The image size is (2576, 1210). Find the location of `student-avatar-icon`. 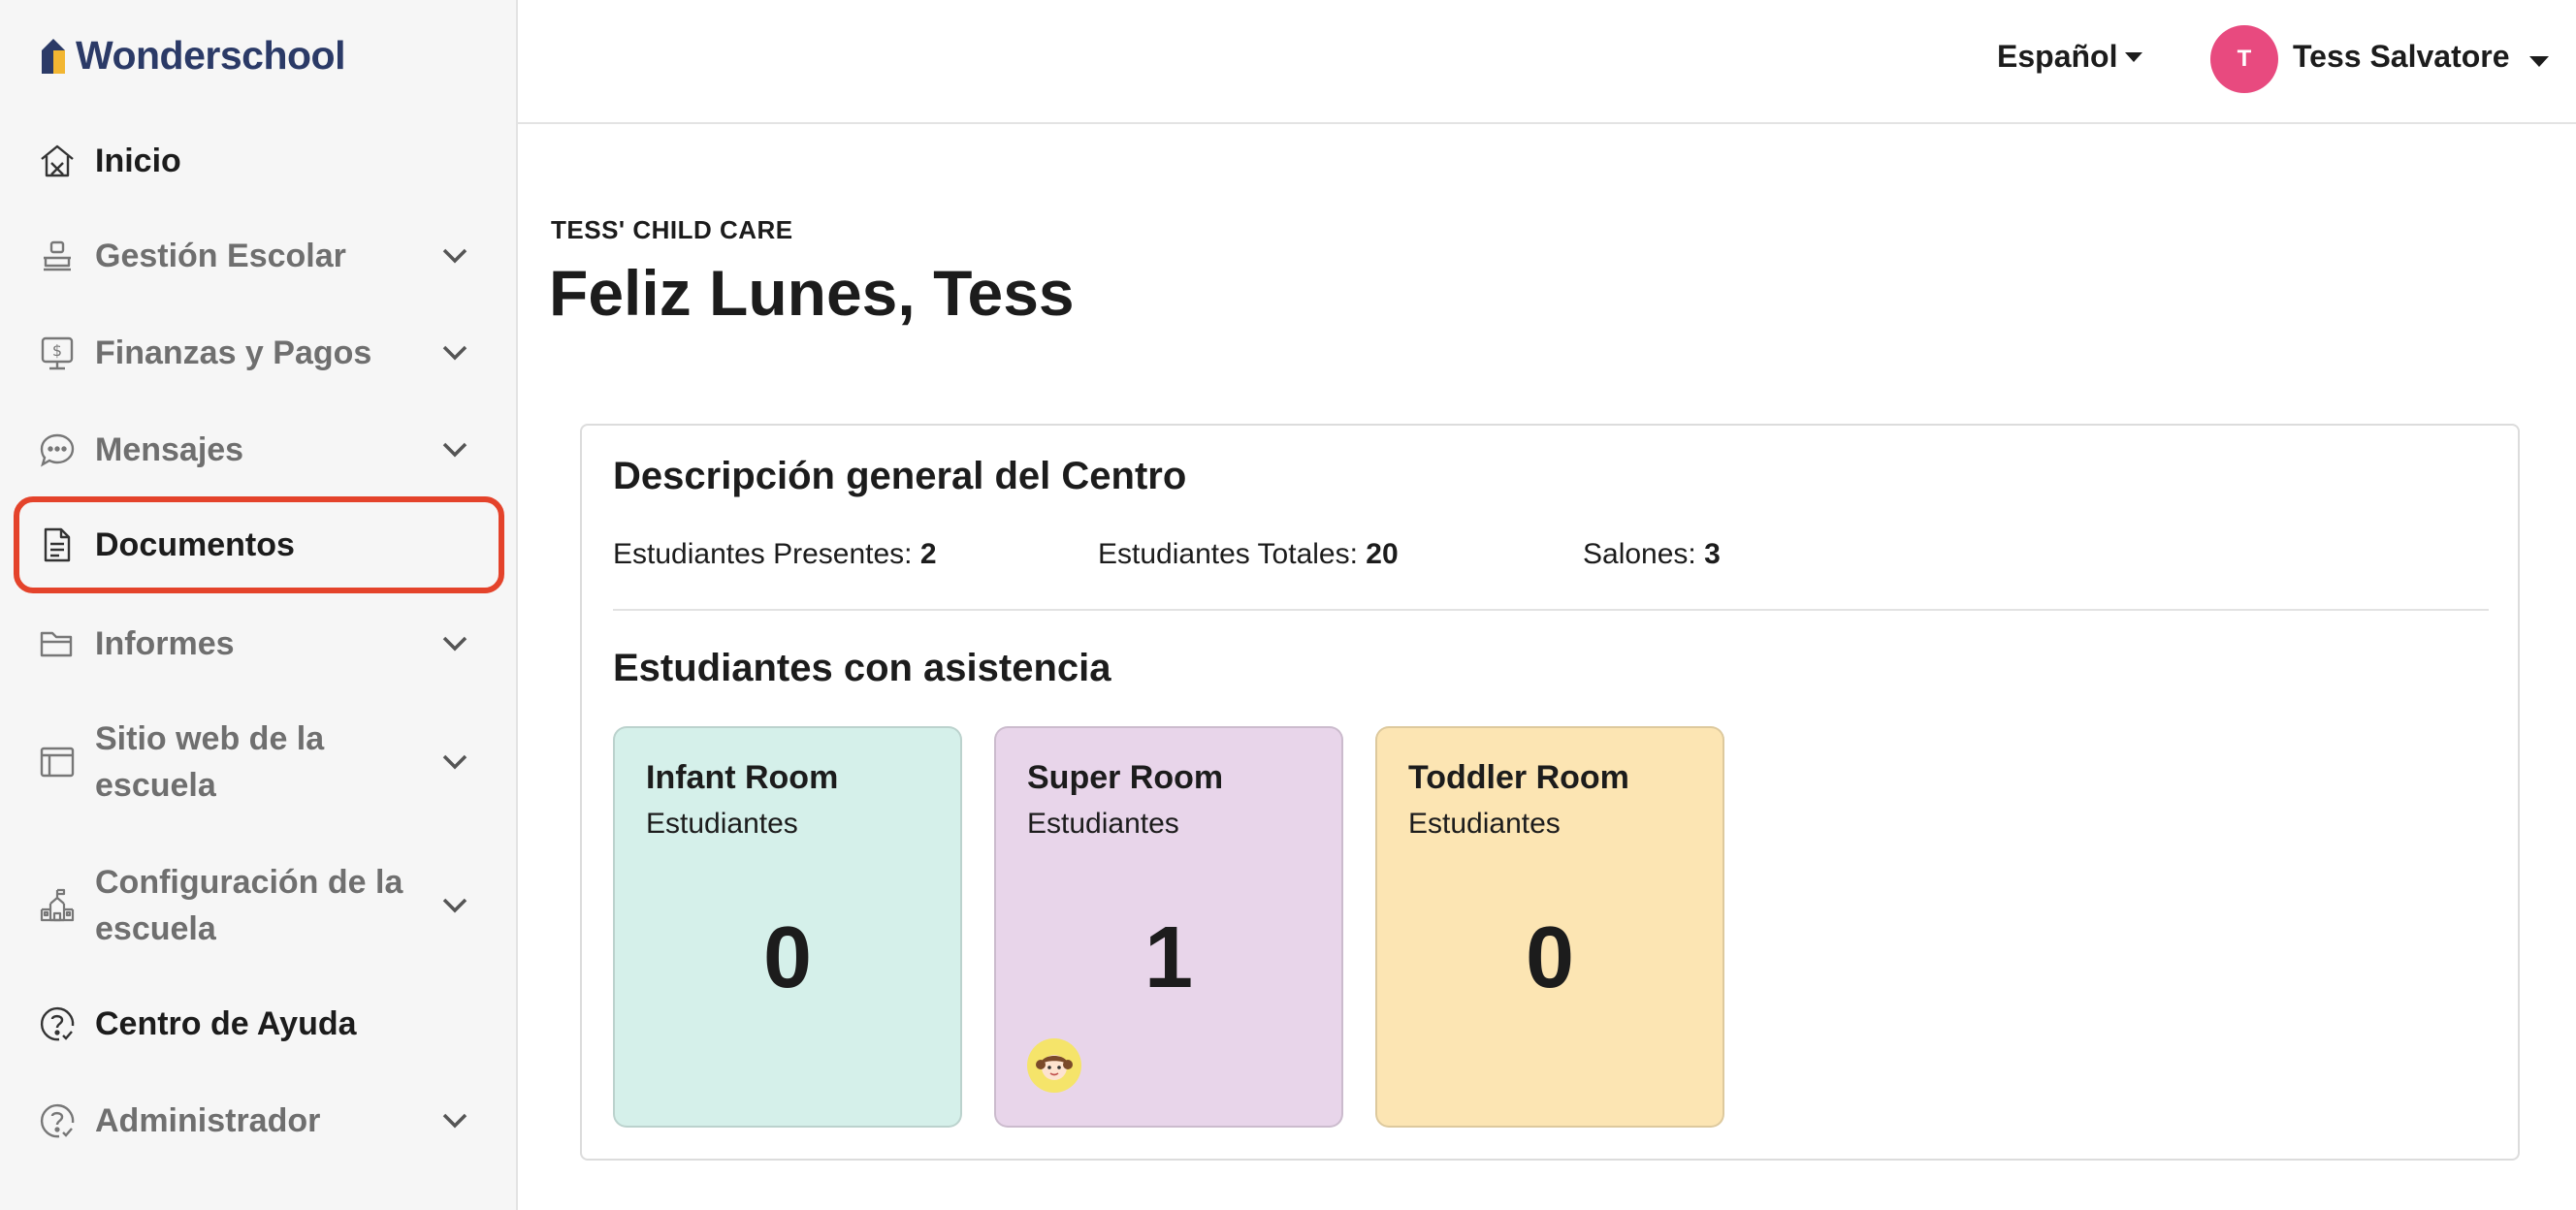

student-avatar-icon is located at coordinates (1054, 1065).